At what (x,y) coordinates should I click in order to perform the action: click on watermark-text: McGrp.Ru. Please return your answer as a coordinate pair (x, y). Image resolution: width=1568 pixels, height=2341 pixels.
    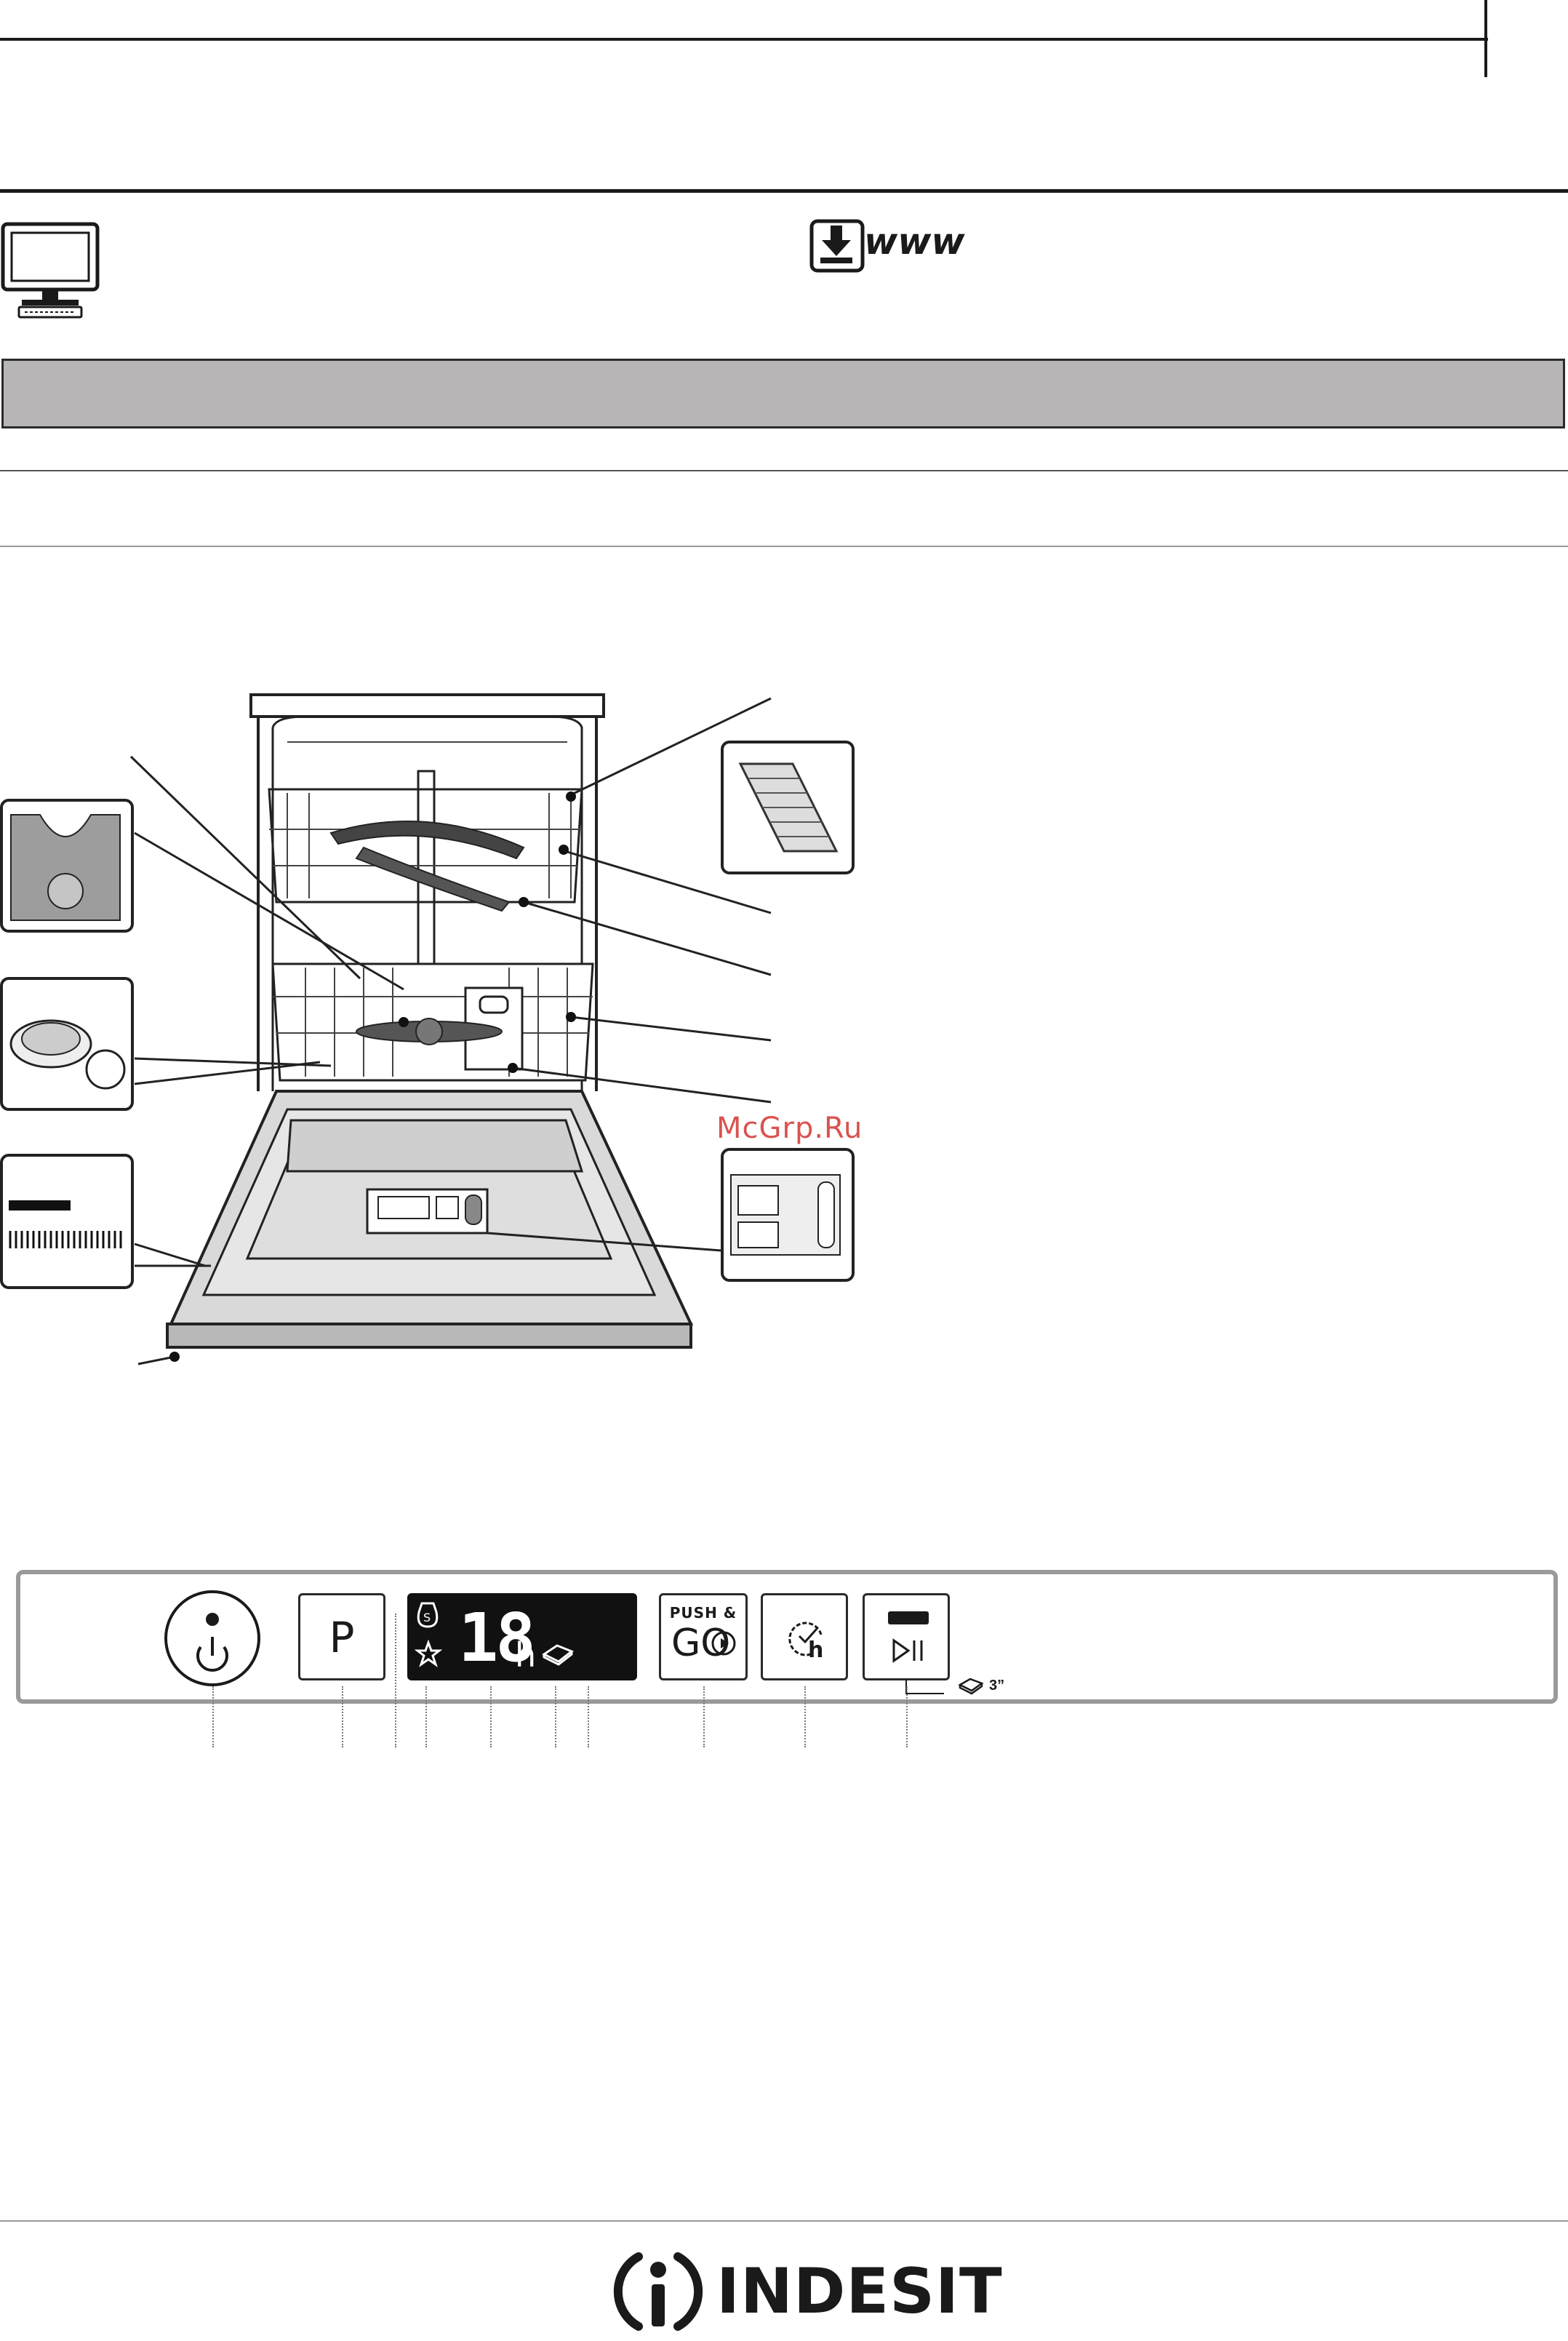
    Looking at the image, I should click on (789, 1128).